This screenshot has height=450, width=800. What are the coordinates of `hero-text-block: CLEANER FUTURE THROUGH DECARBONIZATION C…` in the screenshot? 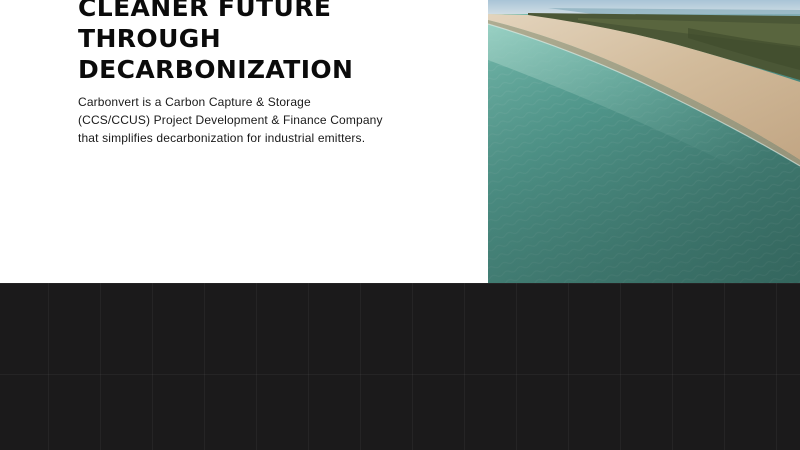 It's located at (243, 73).